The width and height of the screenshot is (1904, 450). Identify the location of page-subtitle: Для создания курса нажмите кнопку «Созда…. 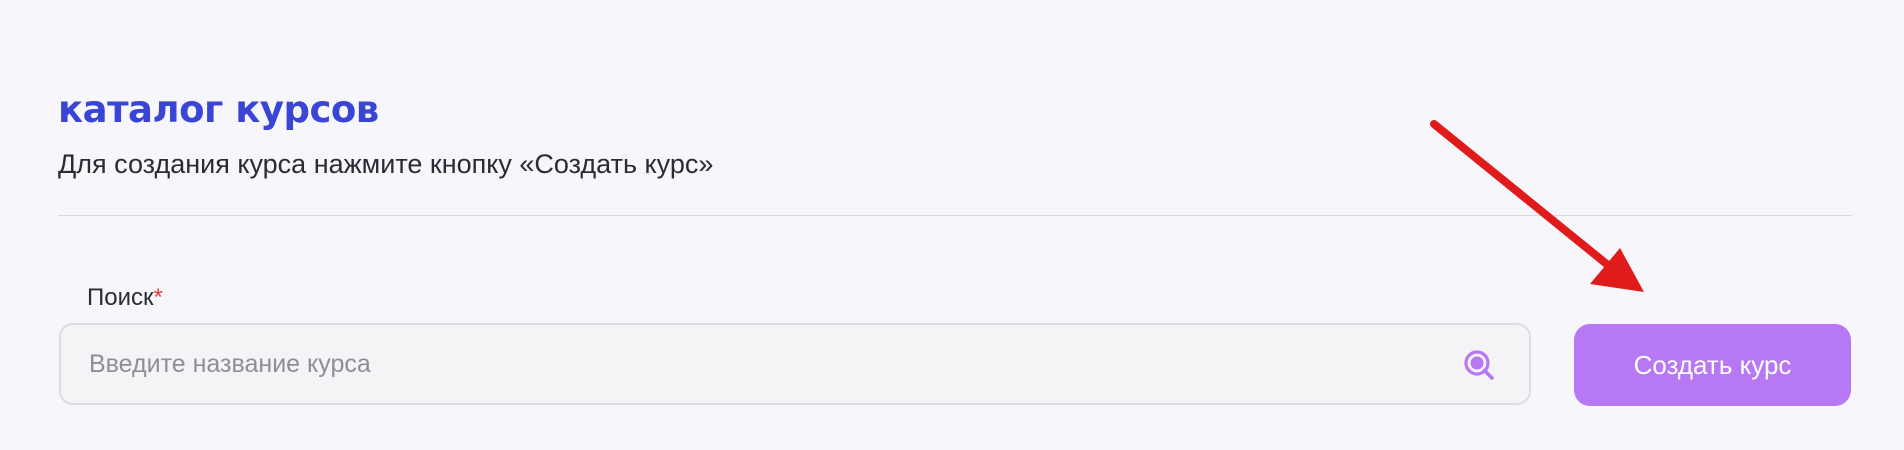
(386, 164).